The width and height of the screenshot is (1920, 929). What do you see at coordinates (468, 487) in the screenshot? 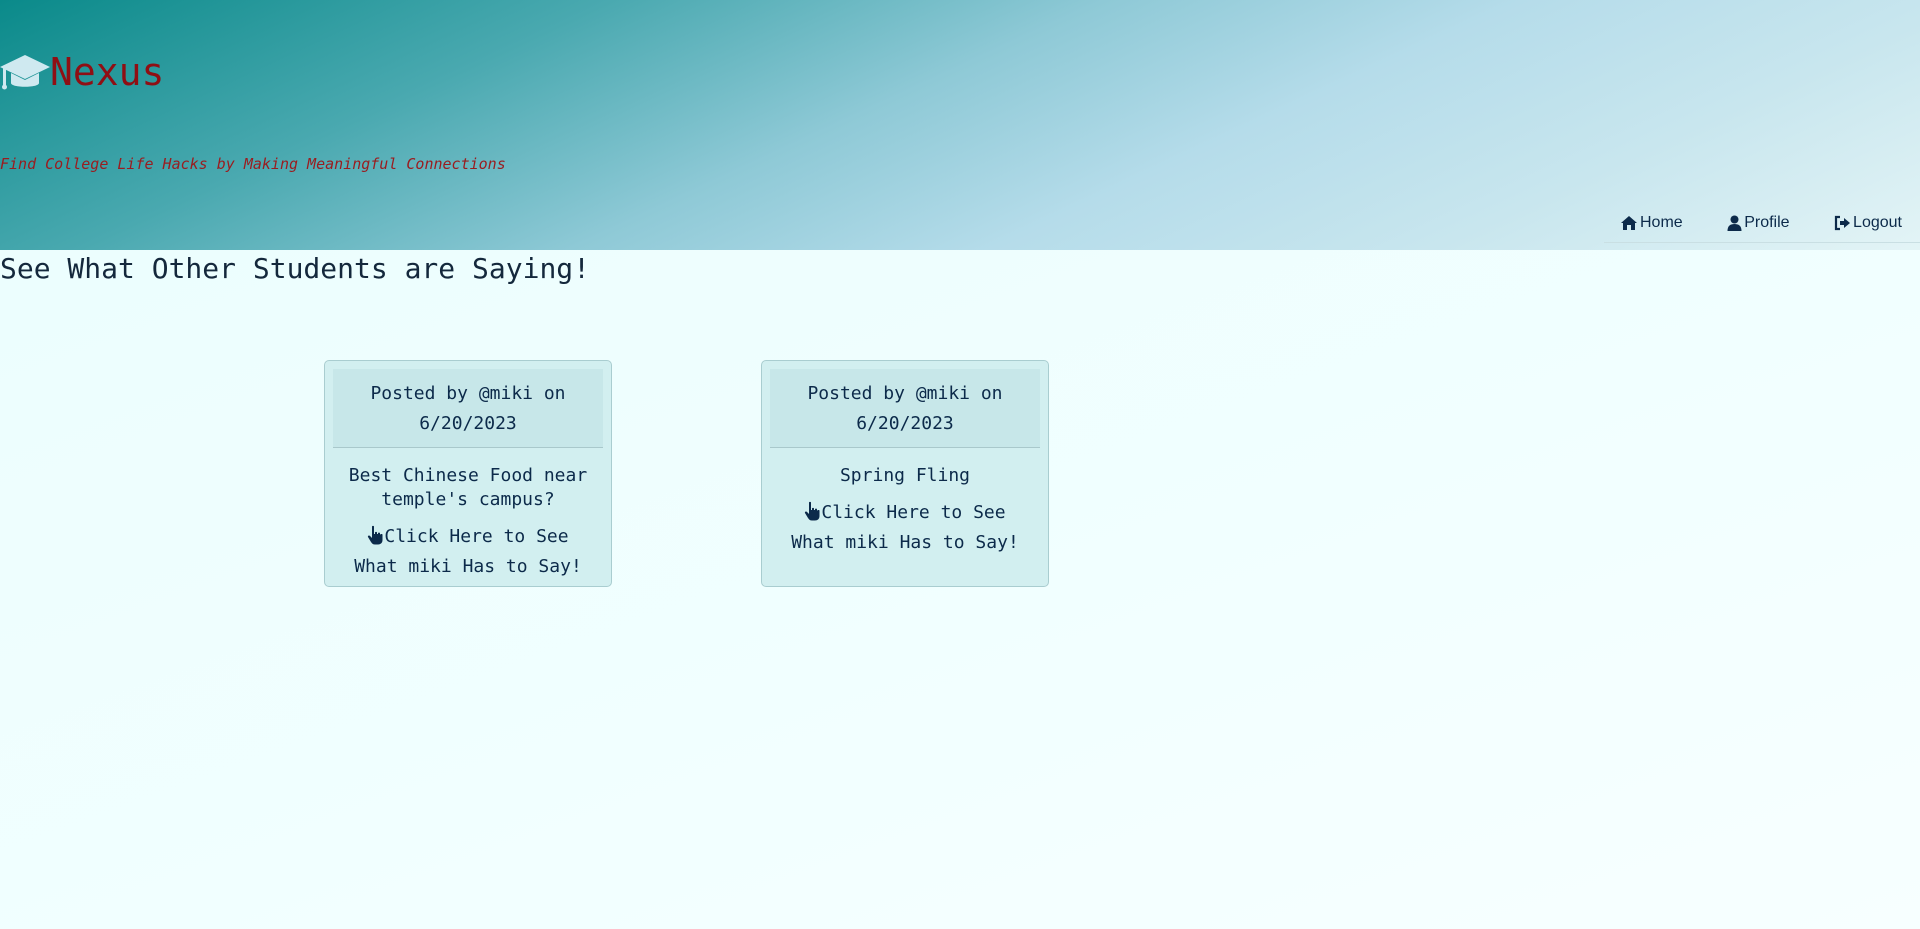
I see `post-title: Best Chinese Food near temple's campus?` at bounding box center [468, 487].